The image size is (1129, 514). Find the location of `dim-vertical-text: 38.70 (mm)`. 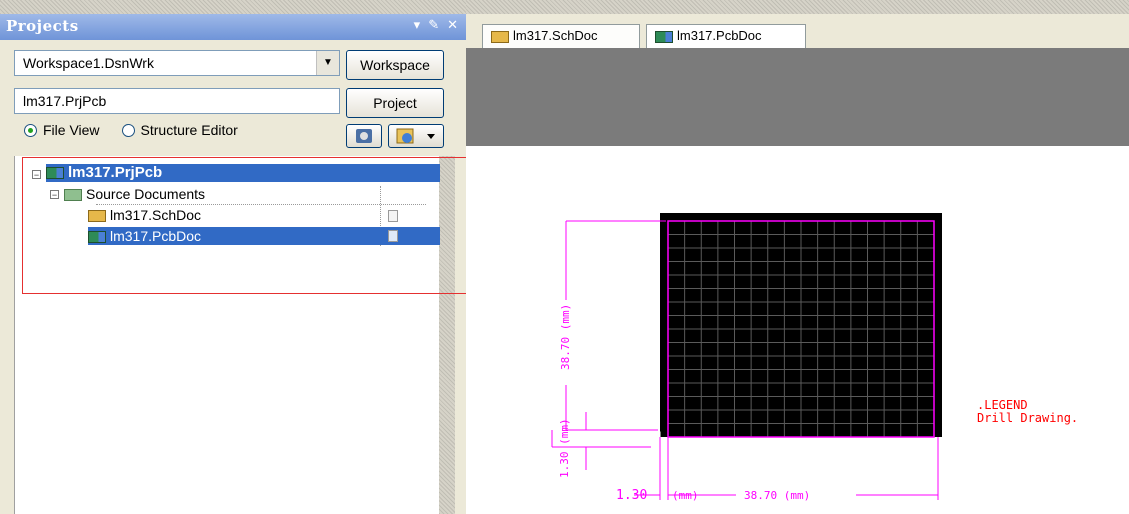

dim-vertical-text: 38.70 (mm) is located at coordinates (565, 337).